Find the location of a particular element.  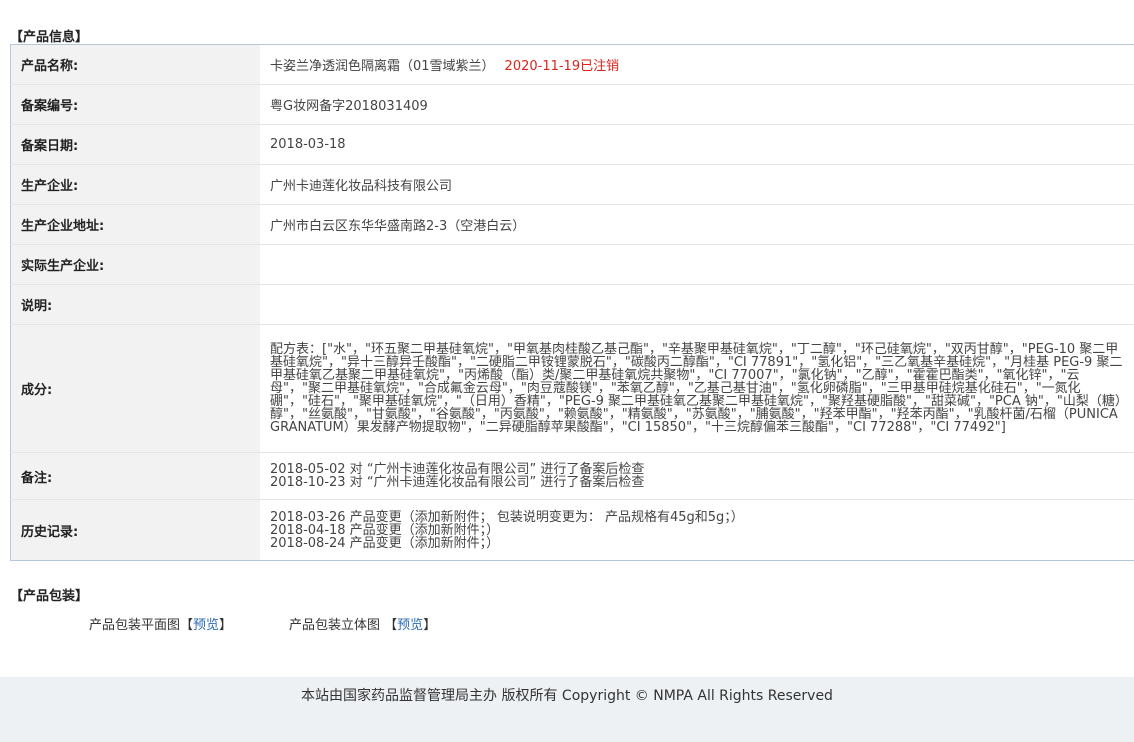

table-row: 生产企业: 广州卡迪莲化妆品科技有限公司 is located at coordinates (572, 184).